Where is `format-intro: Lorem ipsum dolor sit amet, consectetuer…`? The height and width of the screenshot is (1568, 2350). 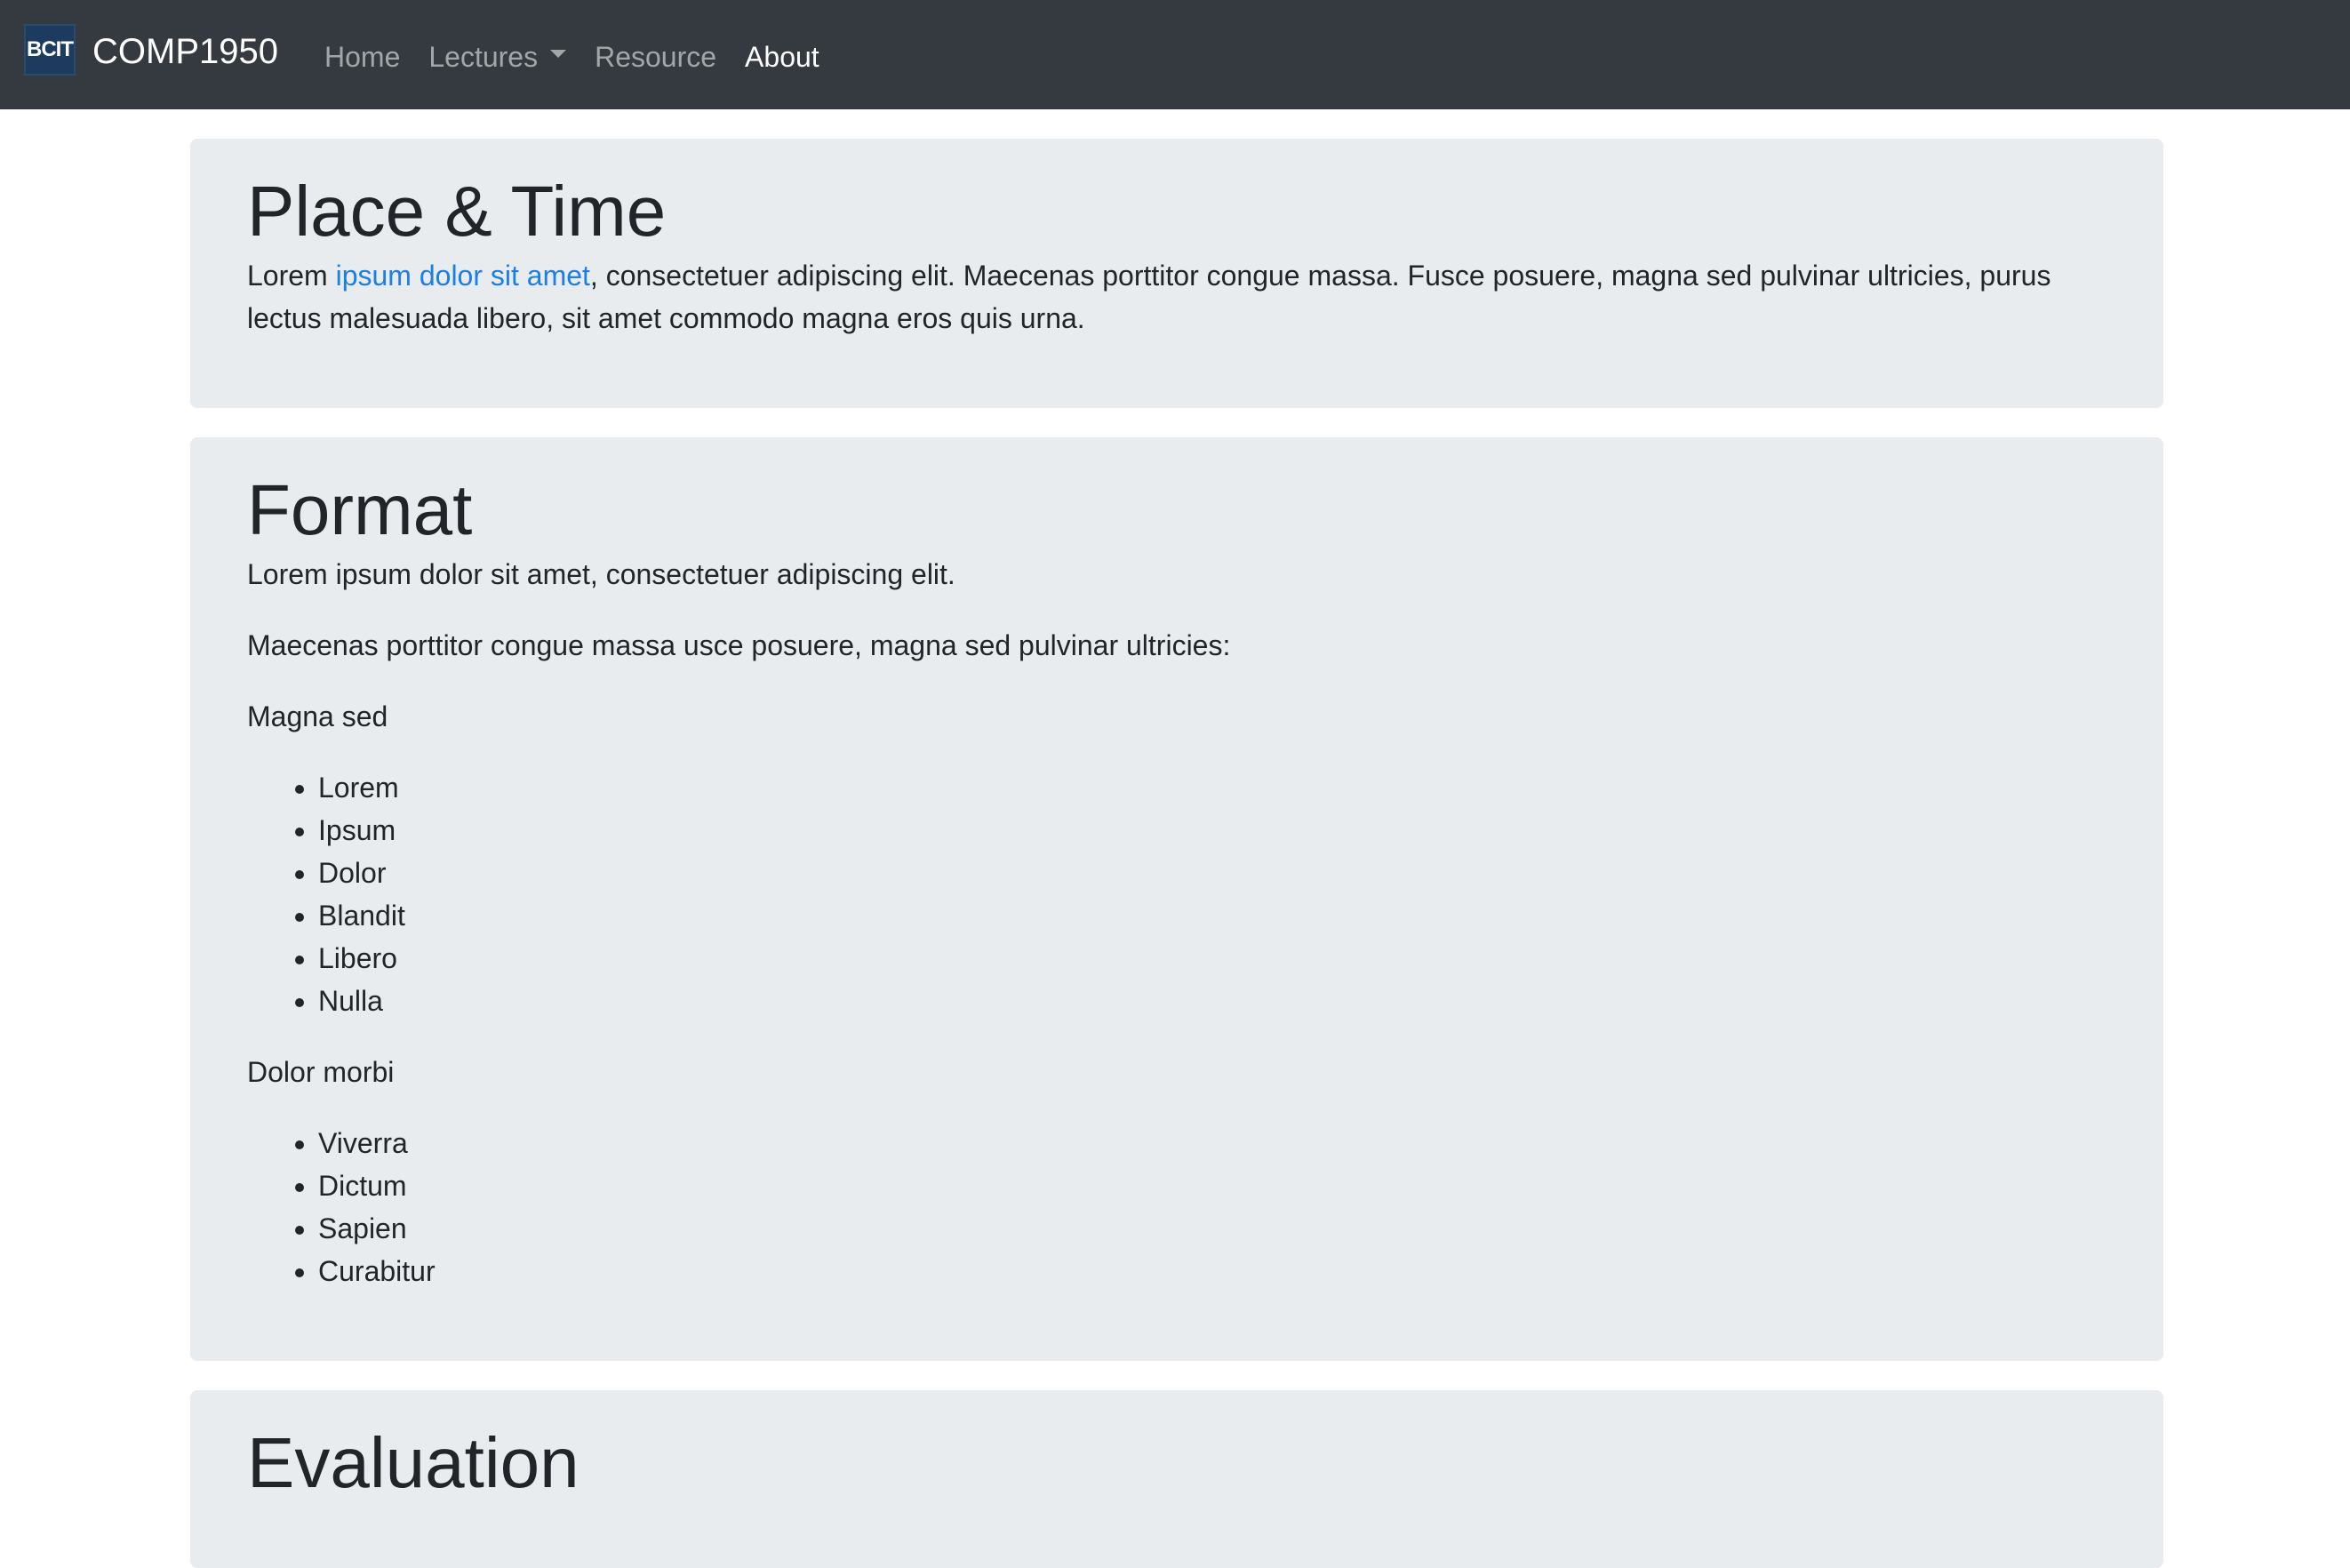 format-intro: Lorem ipsum dolor sit amet, consectetuer… is located at coordinates (601, 574).